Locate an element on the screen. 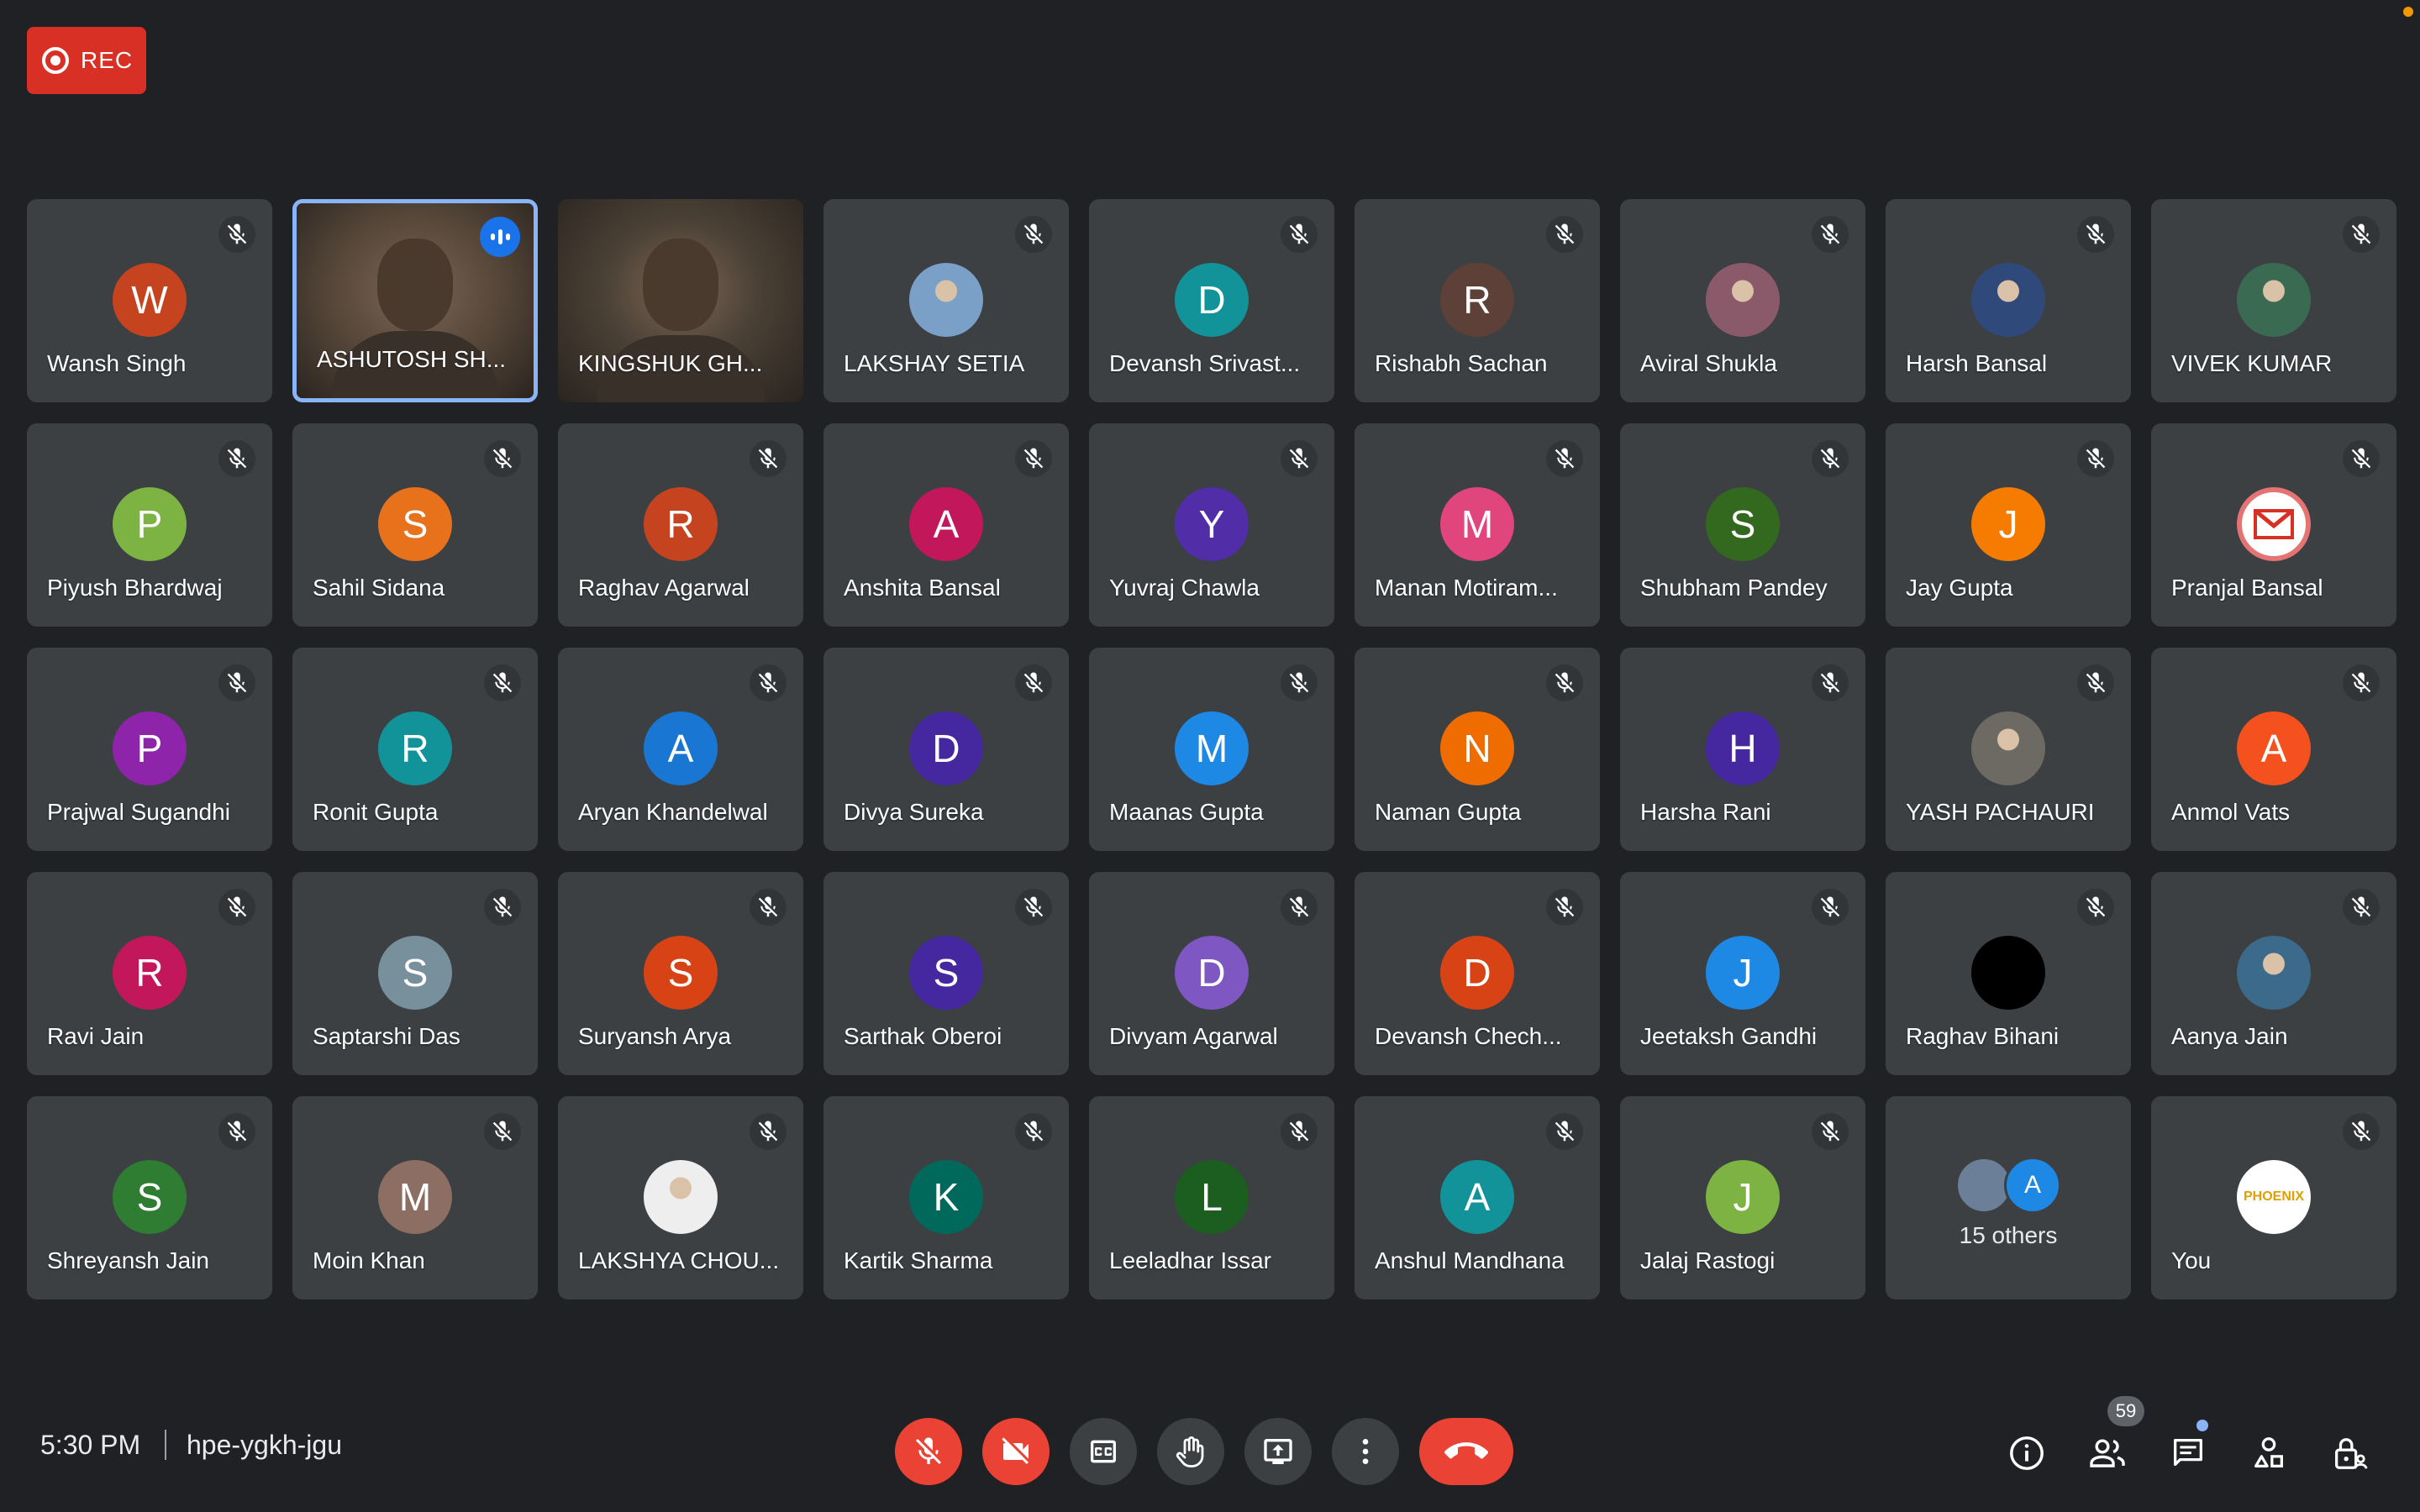  participant-tile: S Shreyansh Jain is located at coordinates (149, 1197).